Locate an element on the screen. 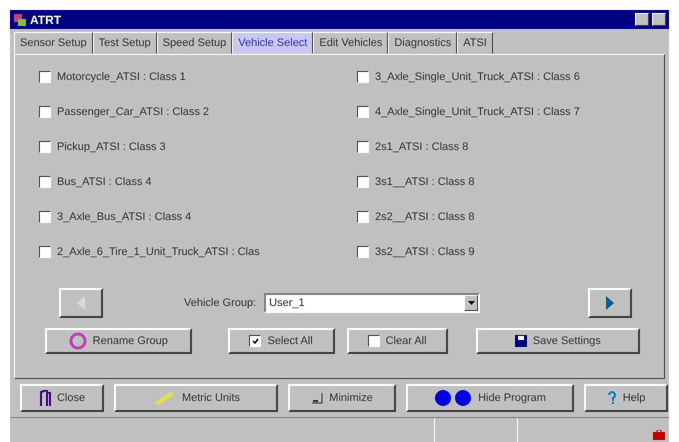 This screenshot has width=679, height=442. checkbox-label: 3s2__ATSI : Class 9 is located at coordinates (424, 252).